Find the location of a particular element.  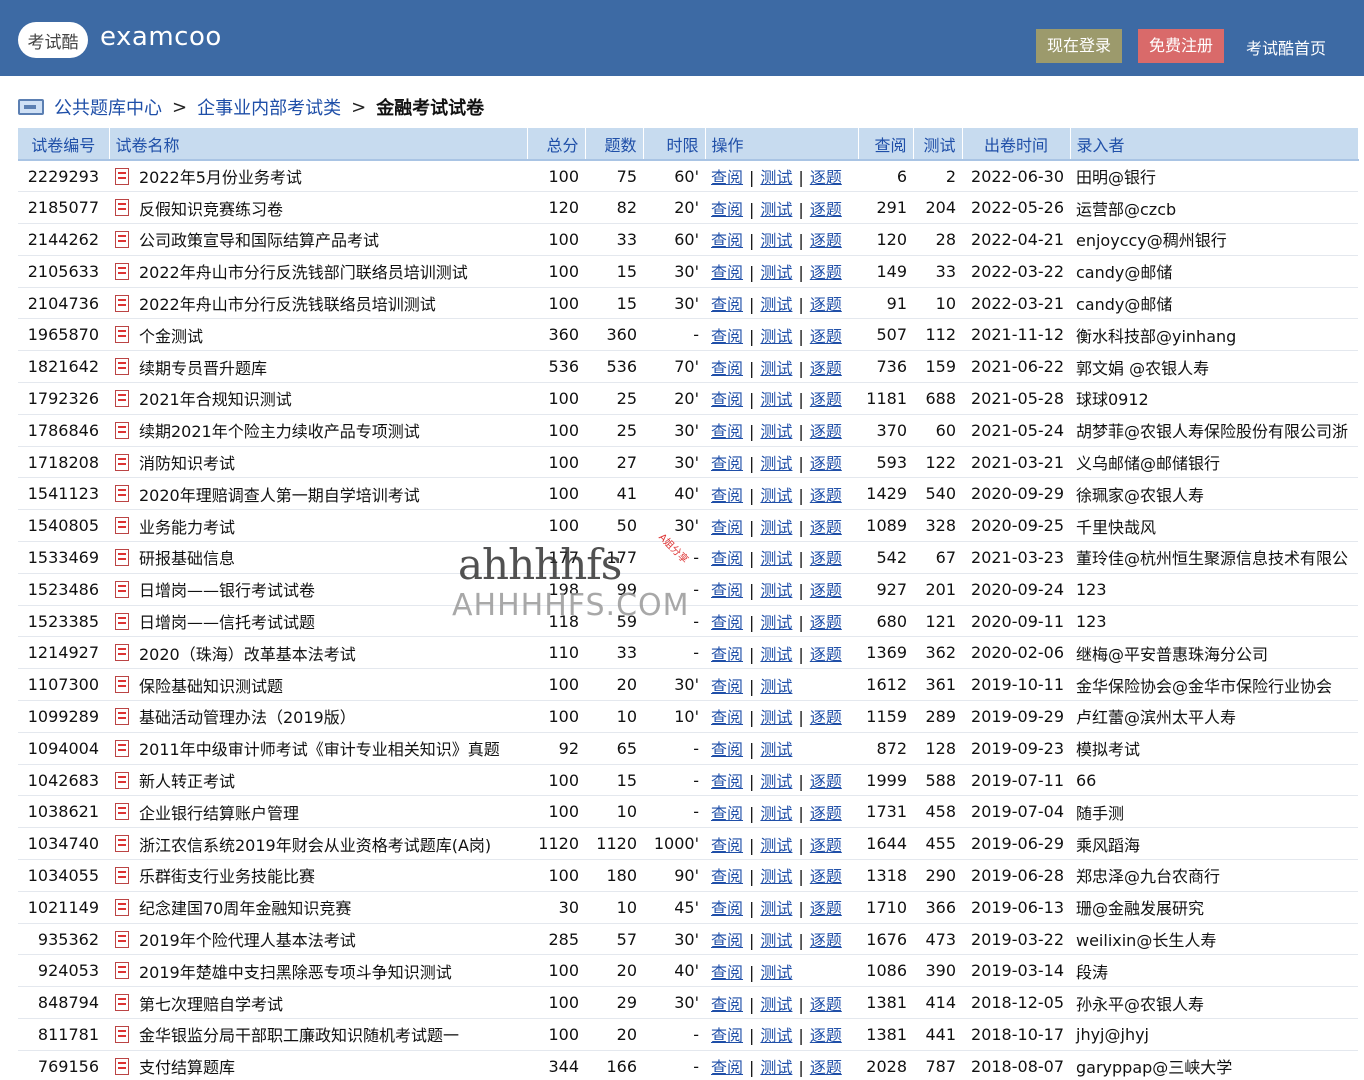

brand-name: examcoo is located at coordinates (161, 37).